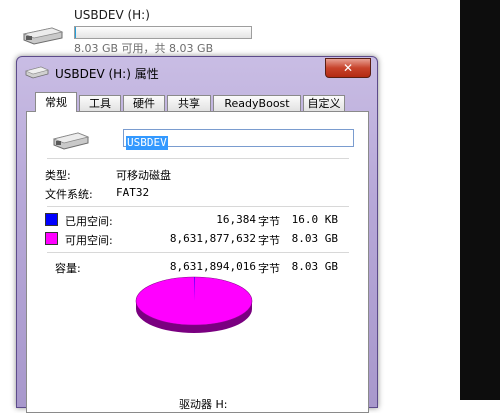 The height and width of the screenshot is (413, 500). I want to click on free-space-unit: 字节, so click(269, 240).